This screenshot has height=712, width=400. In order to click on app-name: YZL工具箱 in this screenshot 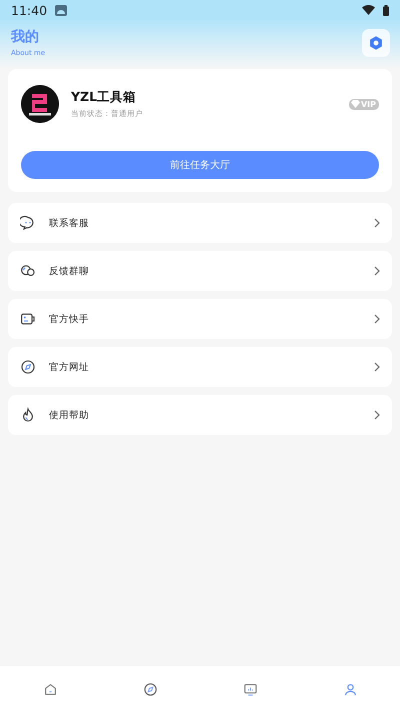, I will do `click(104, 97)`.